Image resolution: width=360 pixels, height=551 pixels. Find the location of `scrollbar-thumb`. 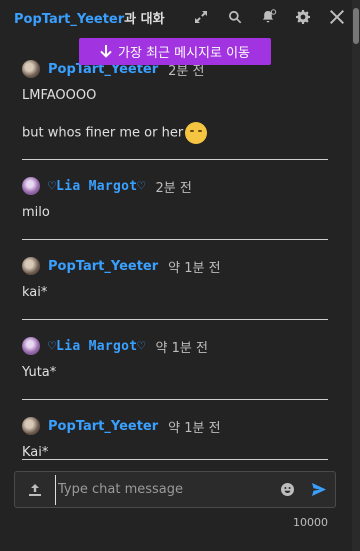

scrollbar-thumb is located at coordinates (356, 26).